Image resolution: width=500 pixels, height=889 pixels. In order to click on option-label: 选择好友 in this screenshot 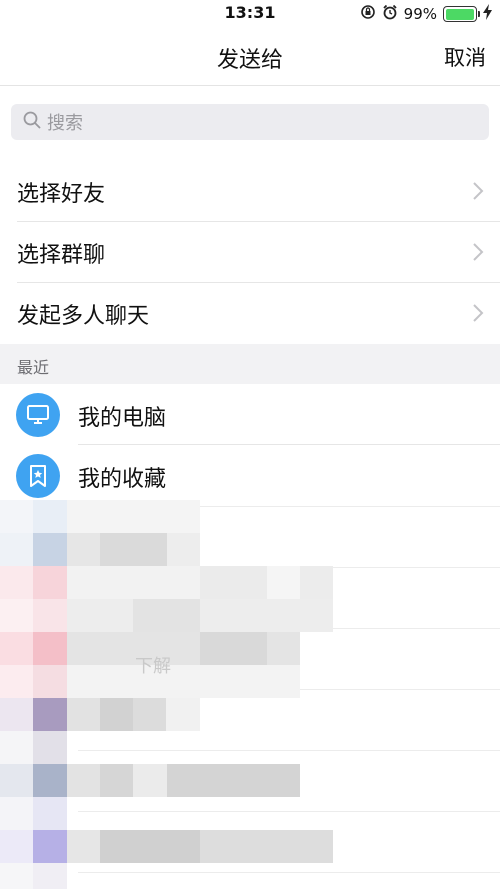, I will do `click(61, 194)`.